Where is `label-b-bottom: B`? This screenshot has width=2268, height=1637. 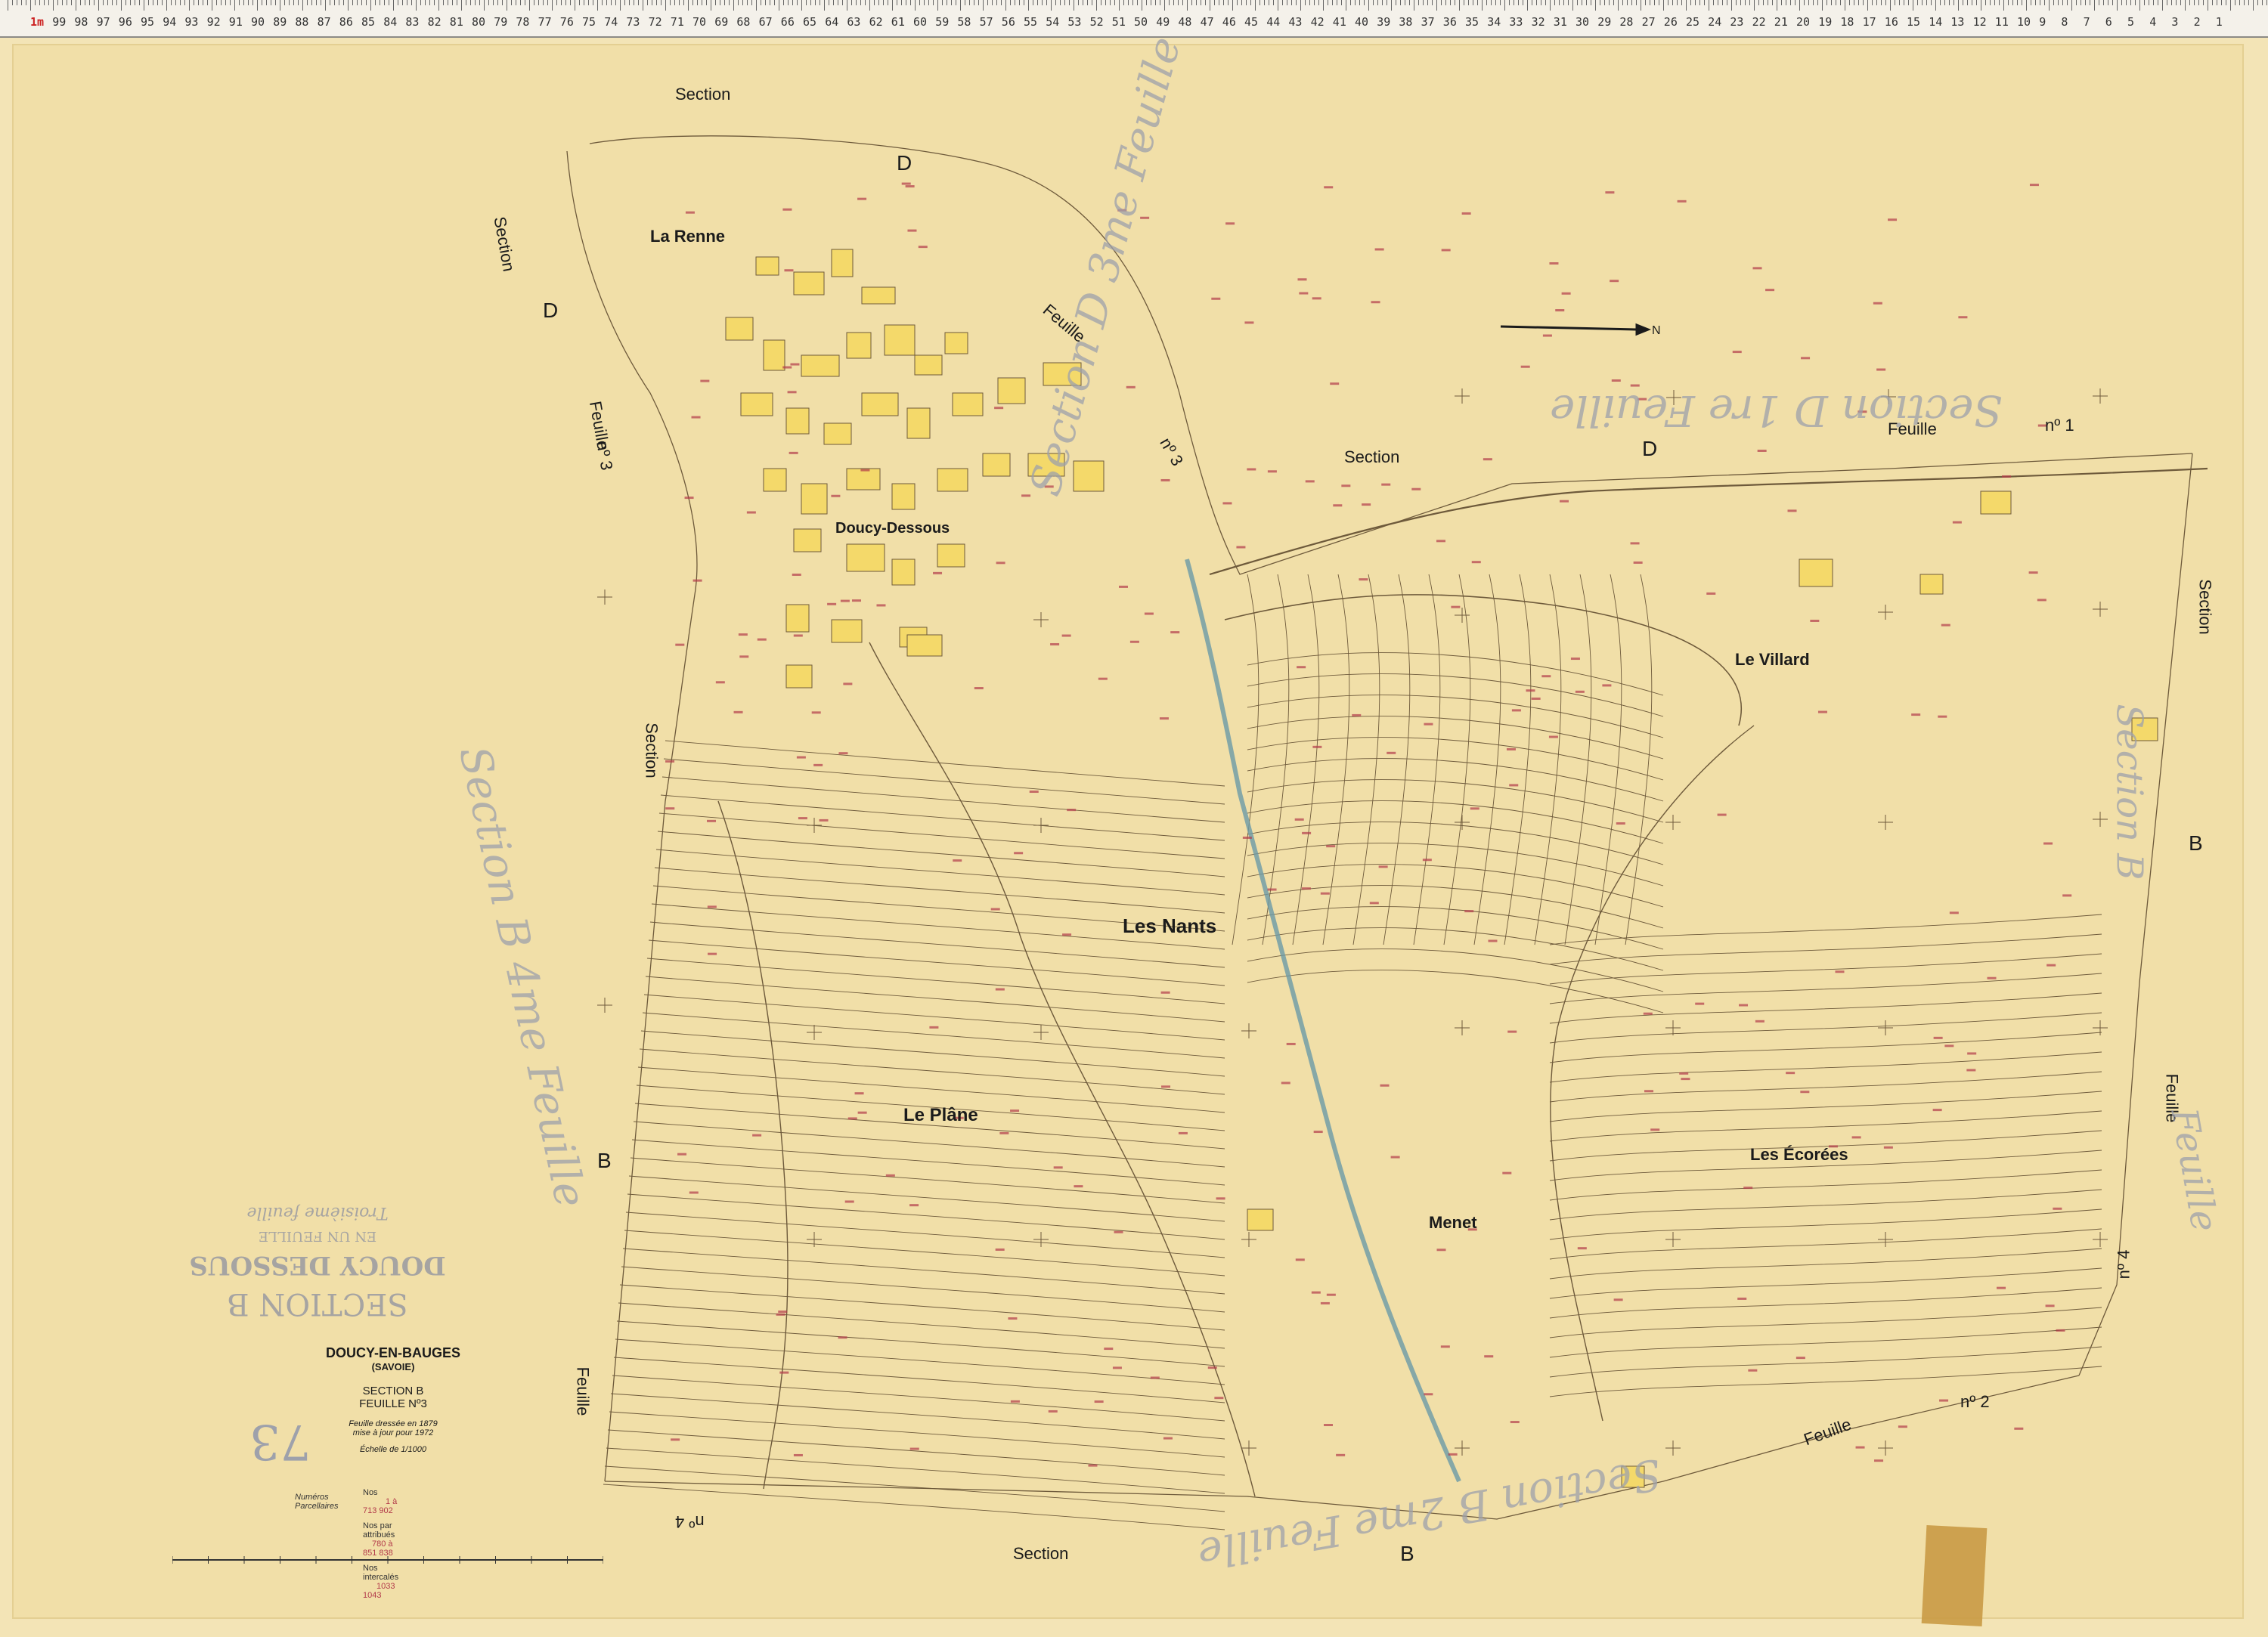
label-b-bottom: B is located at coordinates (1407, 1553).